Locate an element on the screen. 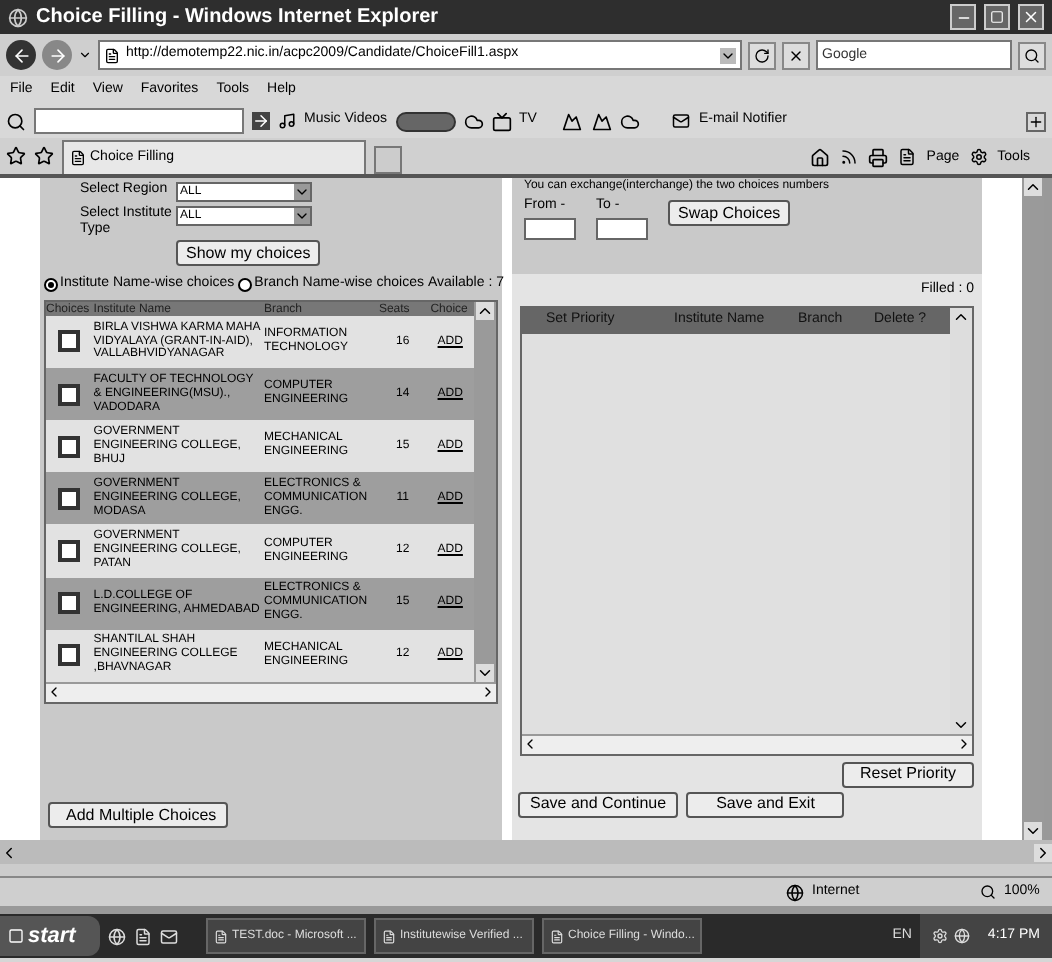 This screenshot has width=1052, height=962. show-choices-button: Show my choices is located at coordinates (248, 253).